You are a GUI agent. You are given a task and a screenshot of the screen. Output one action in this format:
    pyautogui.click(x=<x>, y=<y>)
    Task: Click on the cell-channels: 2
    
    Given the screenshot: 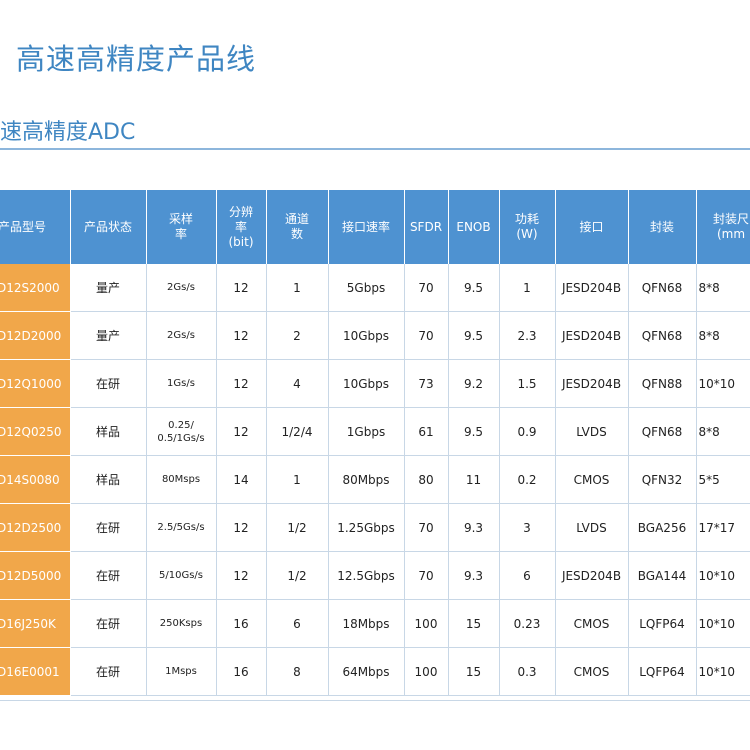 What is the action you would take?
    pyautogui.click(x=297, y=335)
    